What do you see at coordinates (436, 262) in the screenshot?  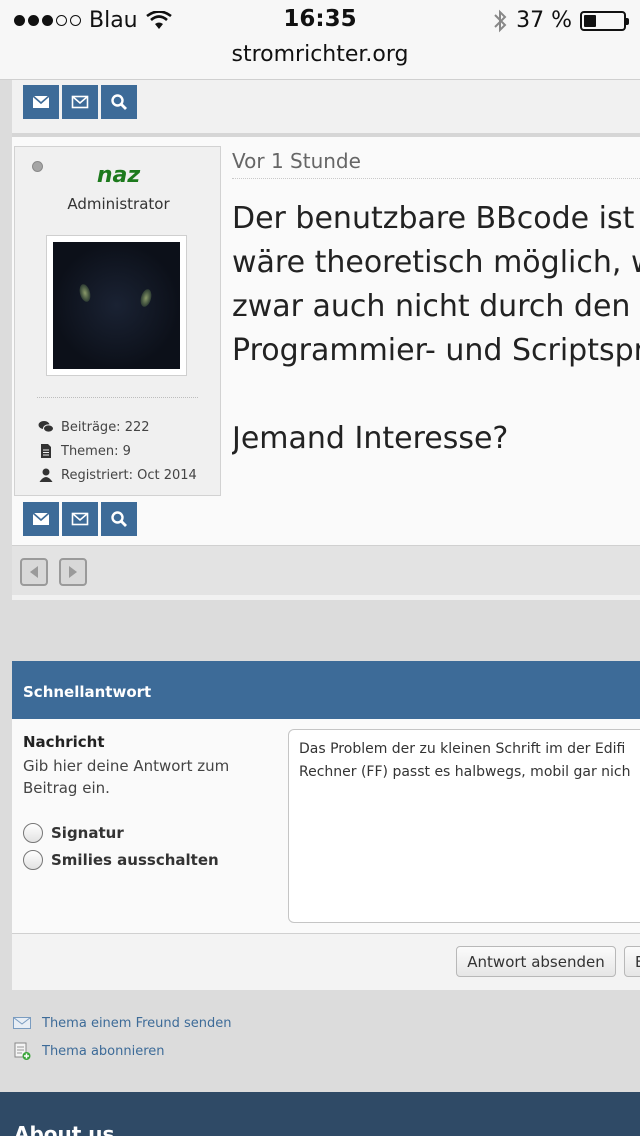 I see `post-line: wäre theoretisch möglich, w` at bounding box center [436, 262].